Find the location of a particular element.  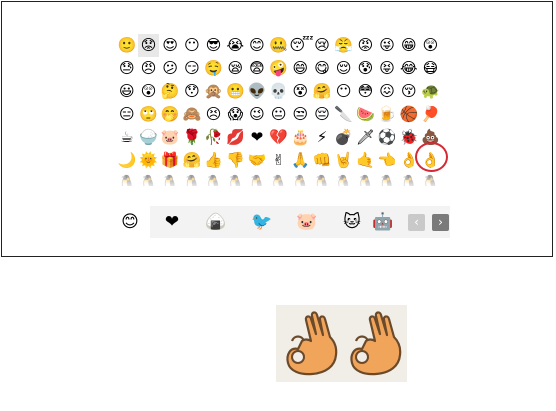

emoji-cell: 👊 is located at coordinates (322, 160).